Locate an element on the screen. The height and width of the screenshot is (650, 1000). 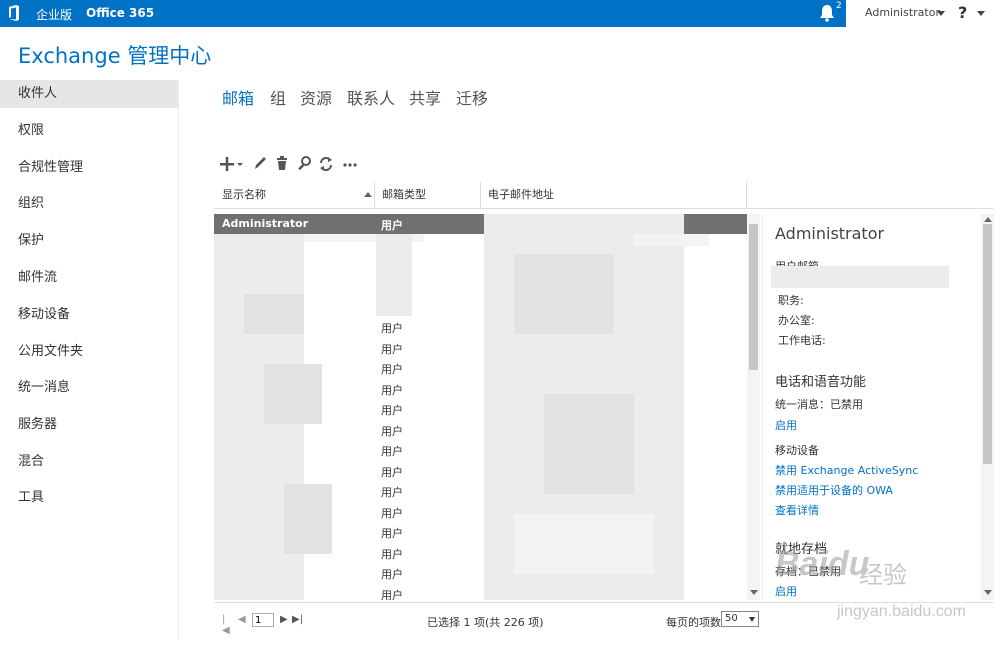
next-page-icon: ▶ is located at coordinates (284, 619).